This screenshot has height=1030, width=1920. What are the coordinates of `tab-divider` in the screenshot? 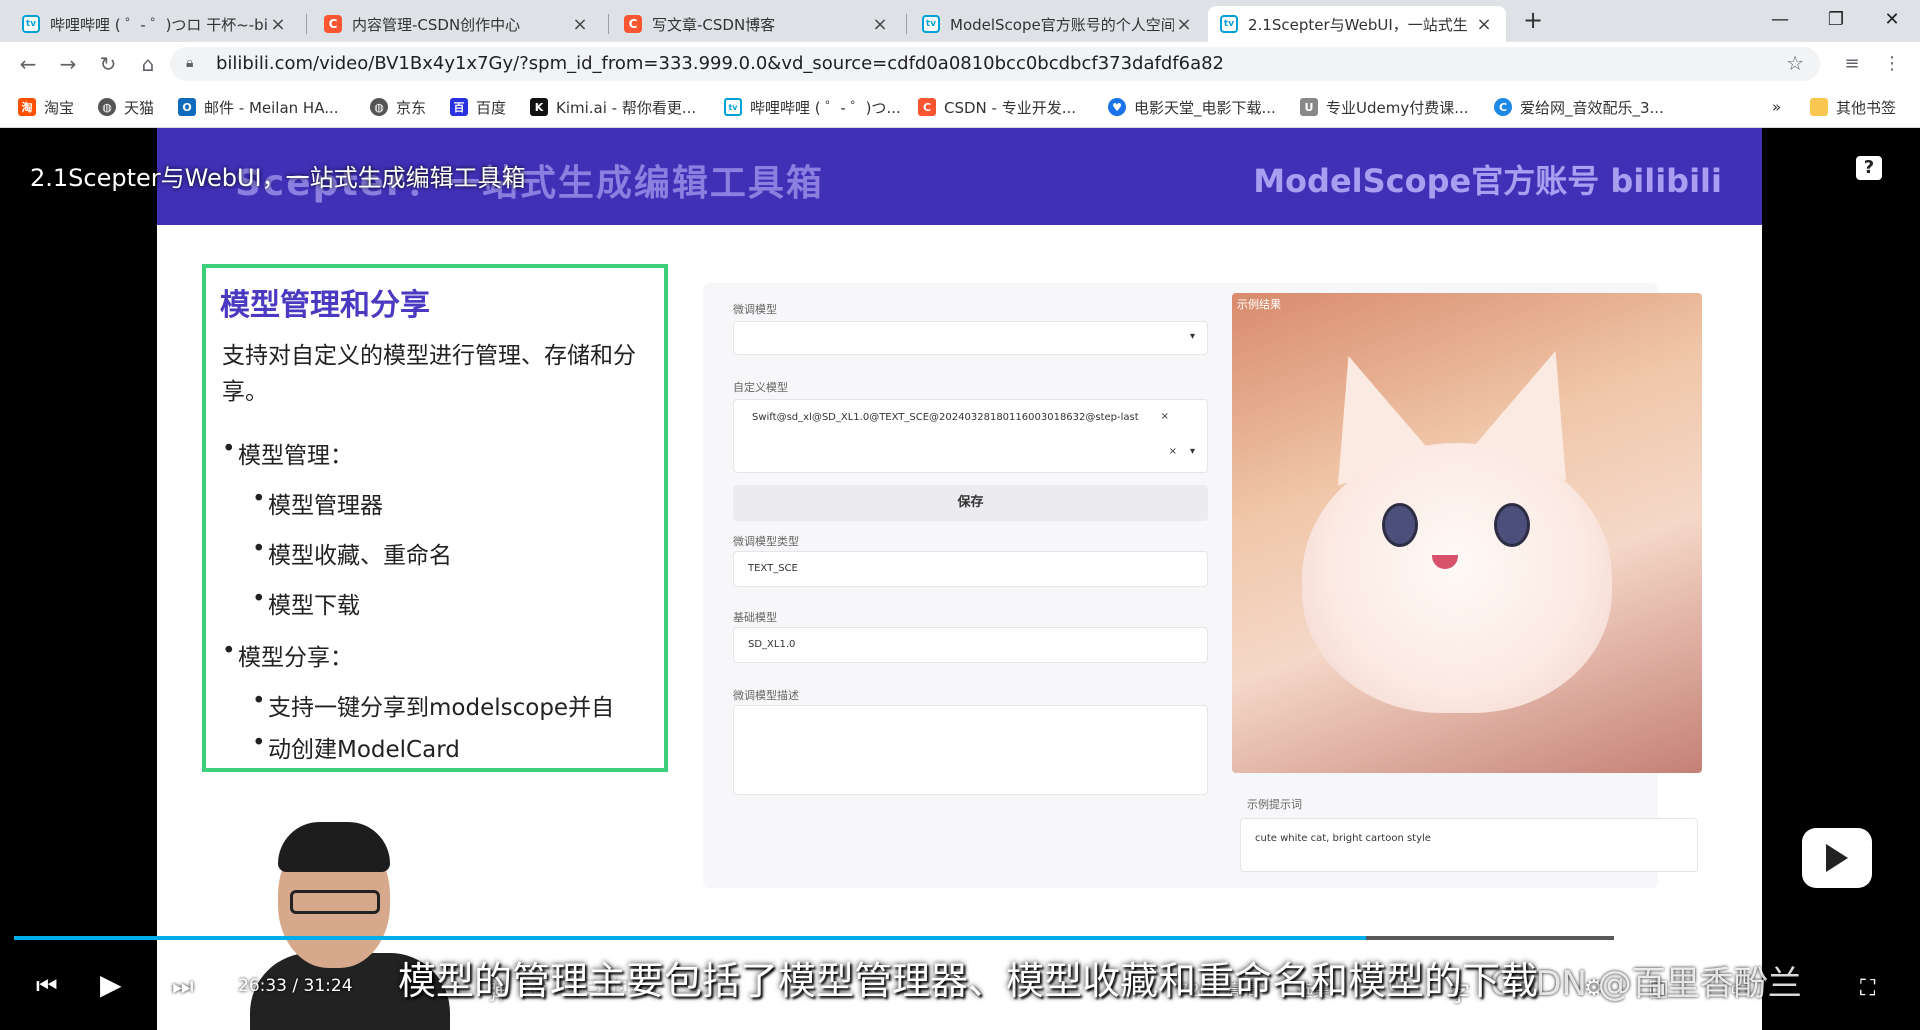 It's located at (306, 24).